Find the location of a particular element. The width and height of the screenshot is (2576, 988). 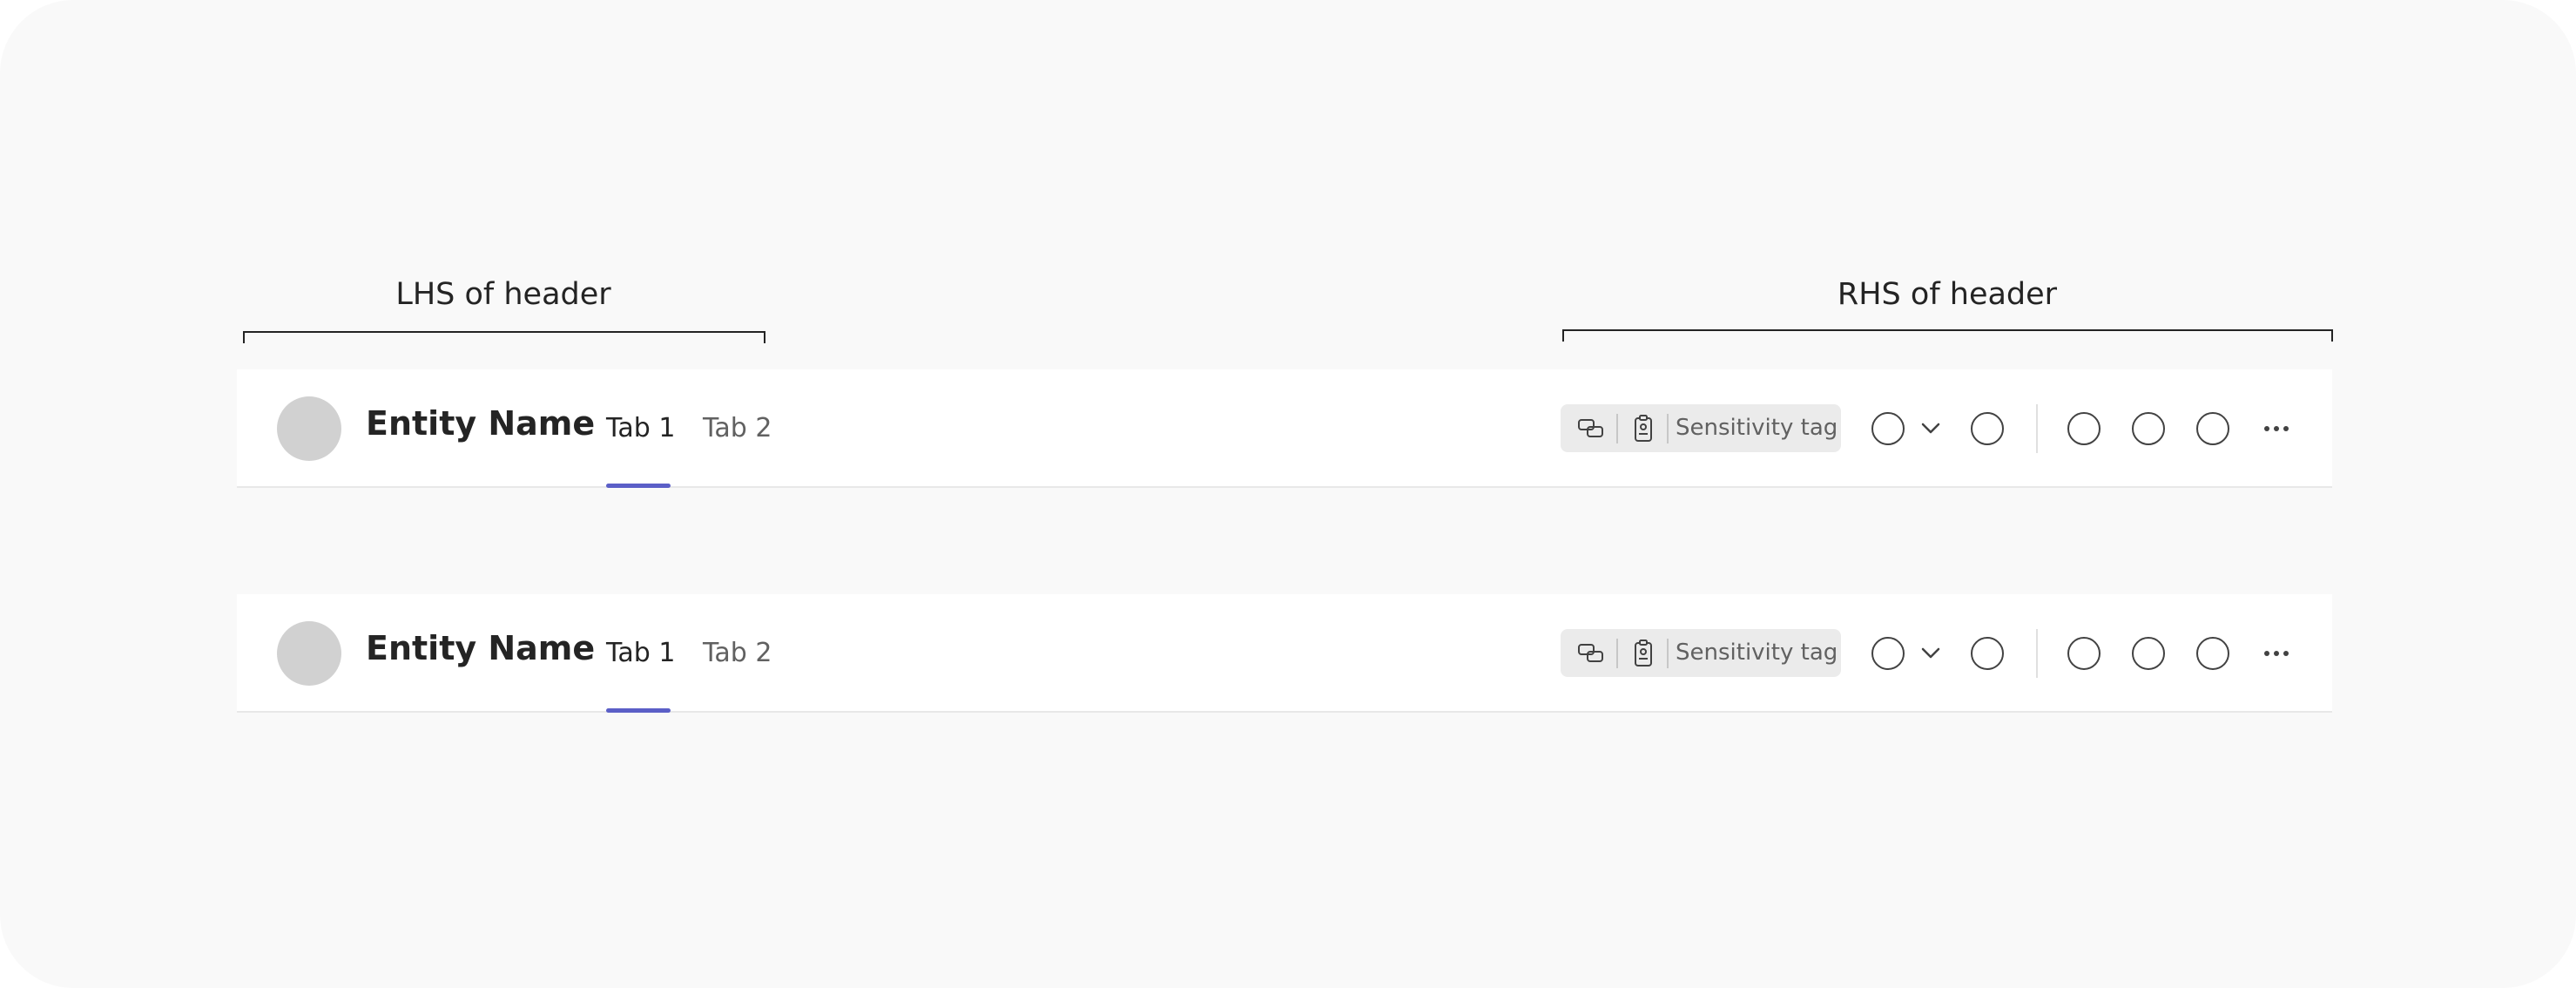

lhs-annotation-bracket is located at coordinates (504, 337).